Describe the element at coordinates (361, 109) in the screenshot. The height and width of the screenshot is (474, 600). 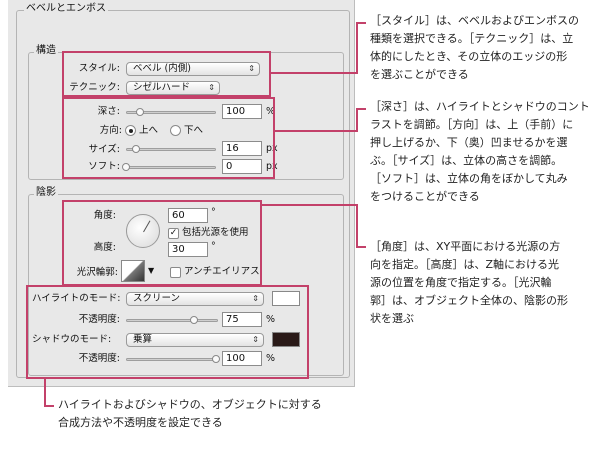
I see `connector-2-tick` at that location.